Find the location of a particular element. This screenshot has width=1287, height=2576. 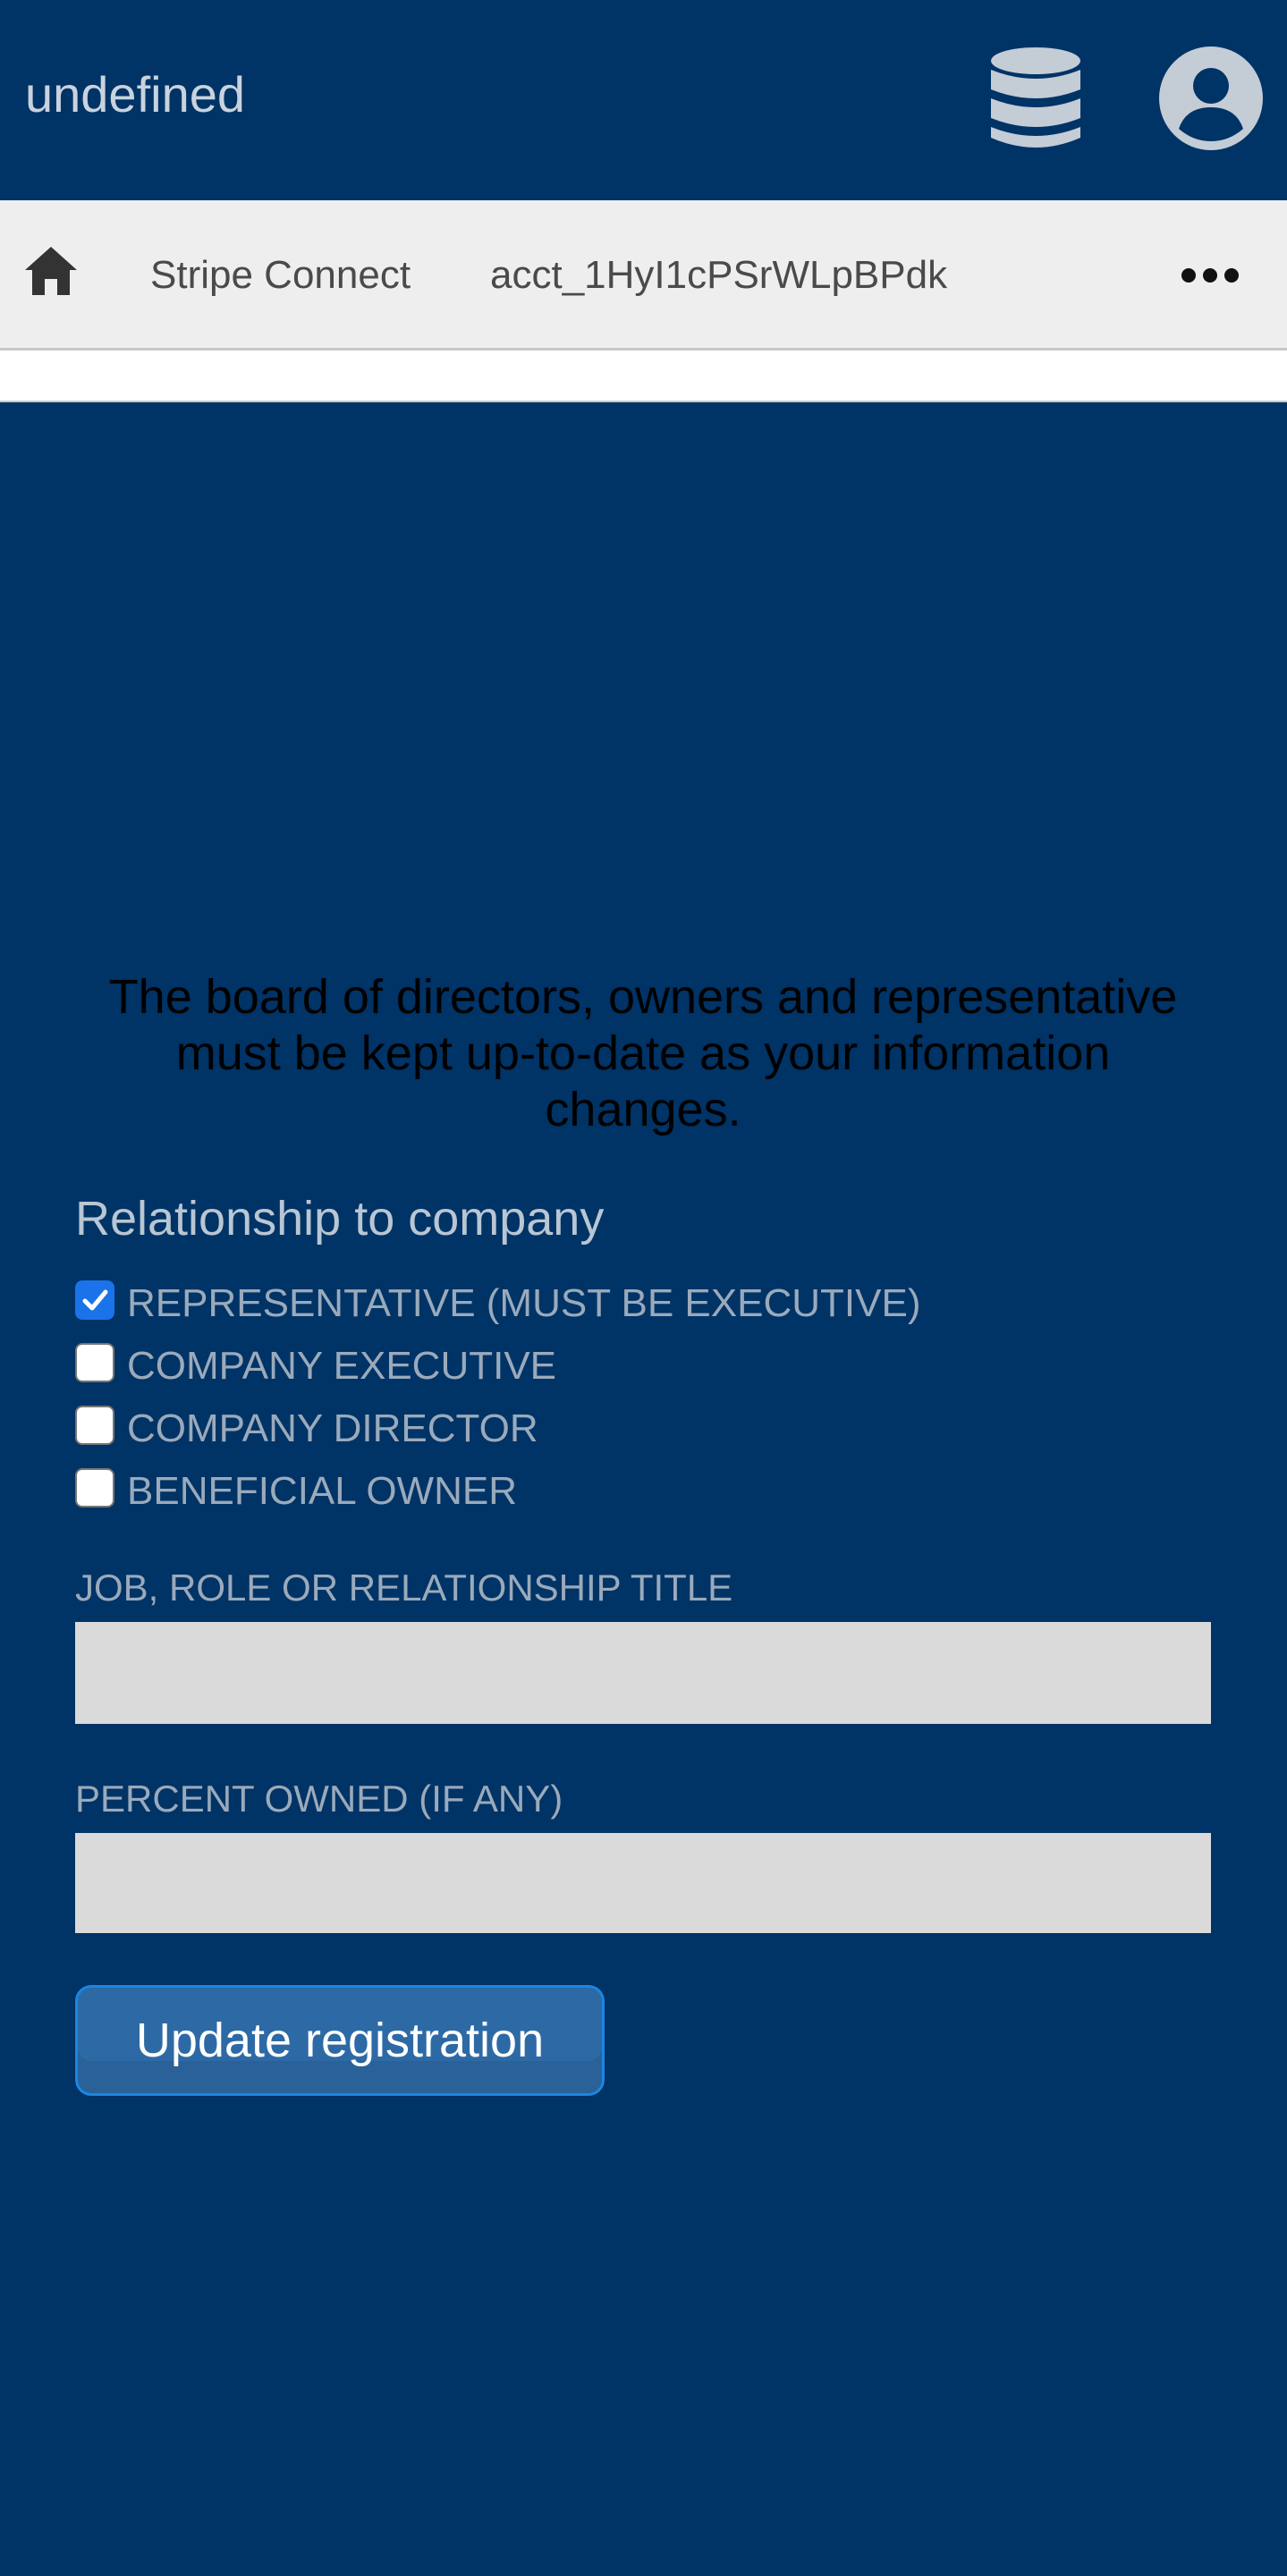

top-bar: undefined is located at coordinates (643, 100).